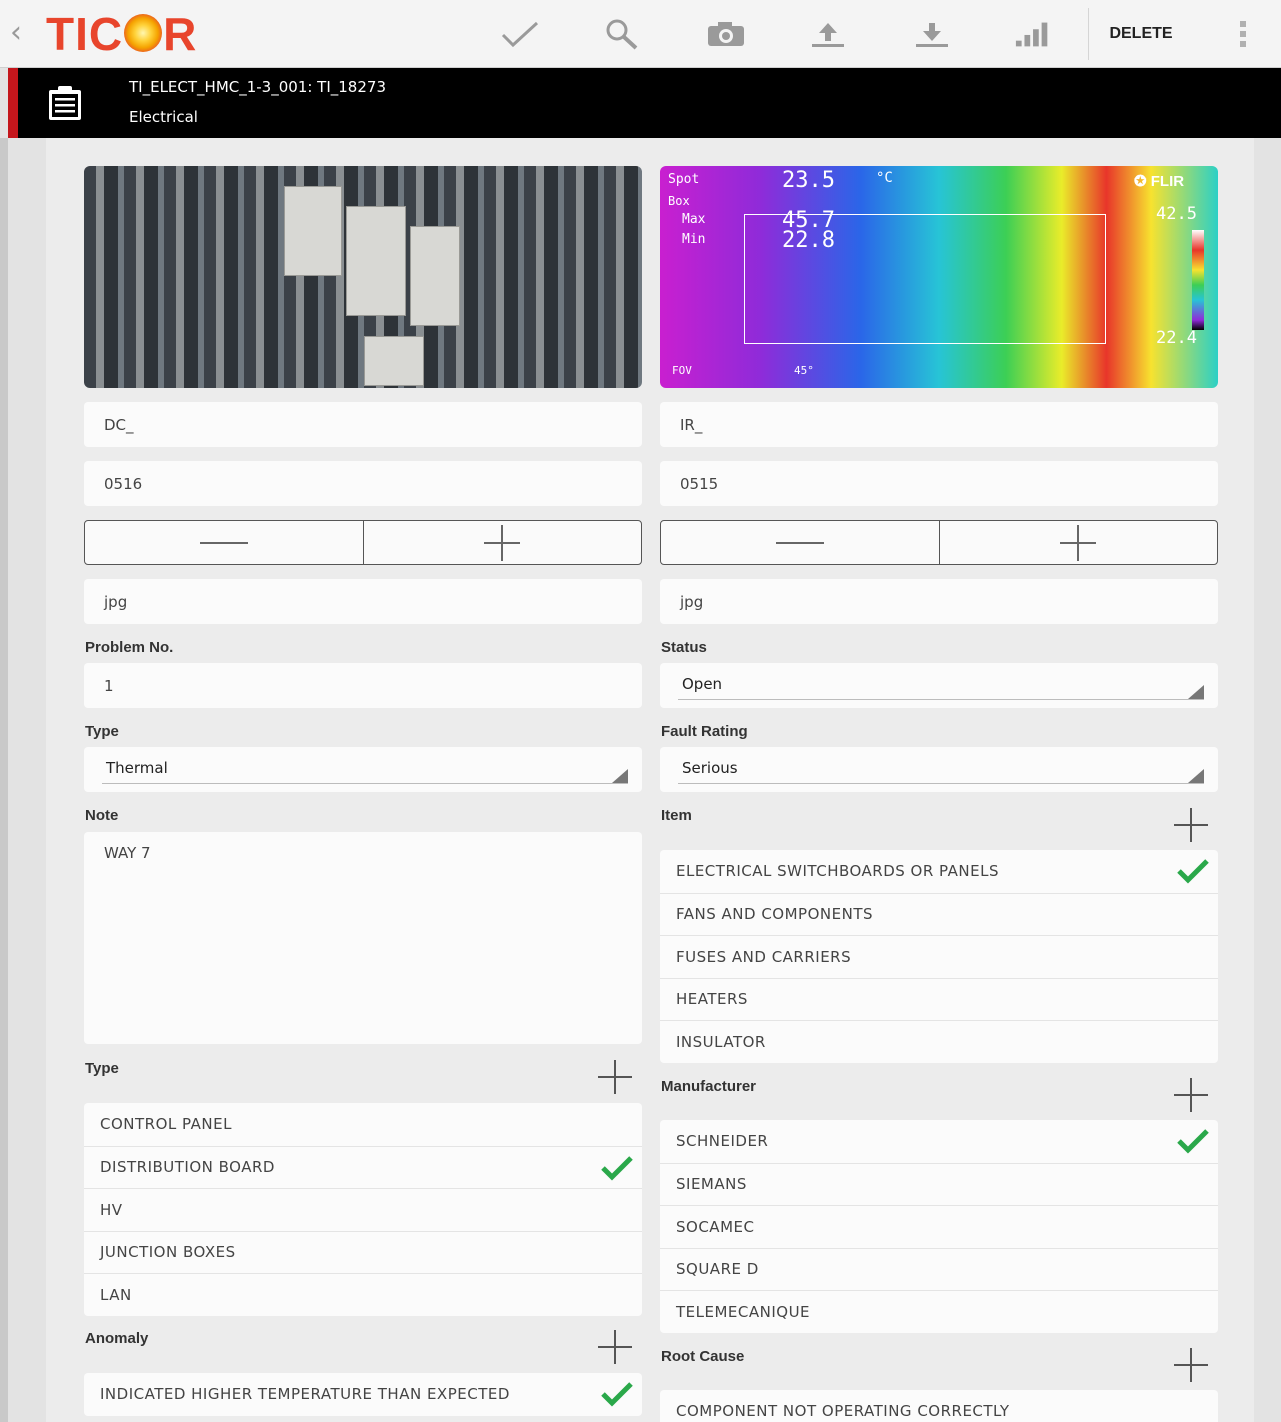 This screenshot has width=1281, height=1422. What do you see at coordinates (137, 768) in the screenshot?
I see `type-select-value: Thermal` at bounding box center [137, 768].